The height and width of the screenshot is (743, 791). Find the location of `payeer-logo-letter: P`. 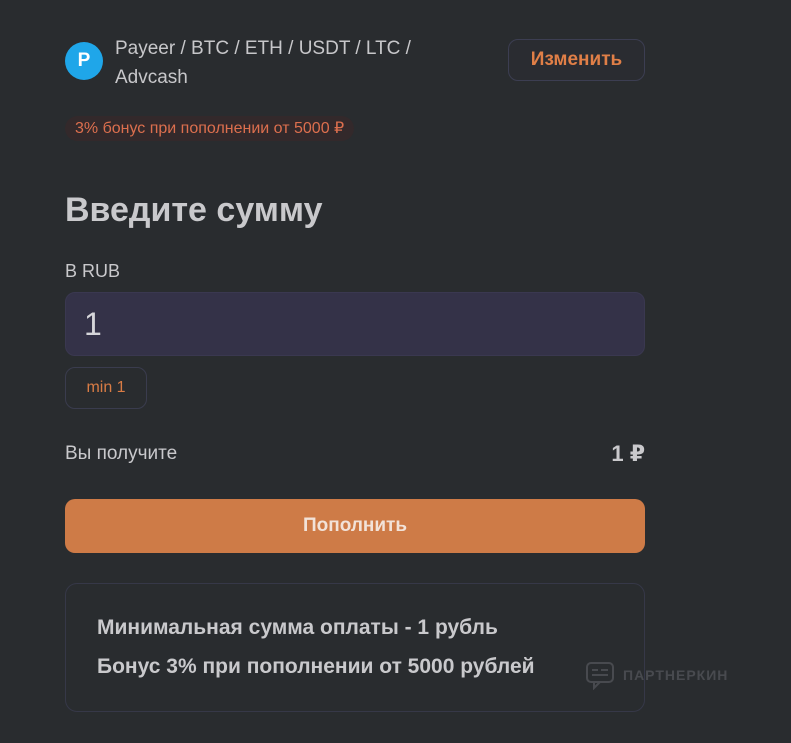

payeer-logo-letter: P is located at coordinates (84, 60).